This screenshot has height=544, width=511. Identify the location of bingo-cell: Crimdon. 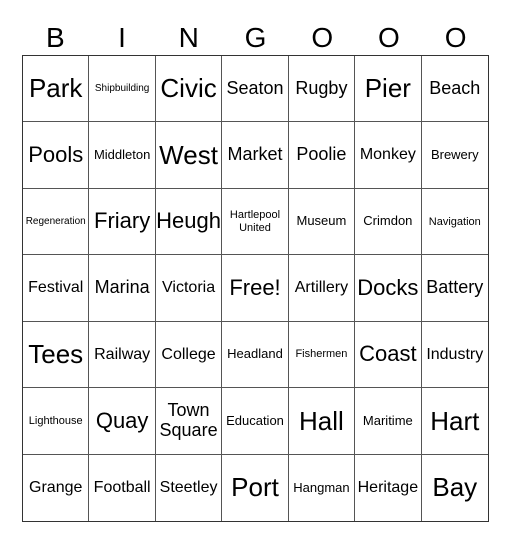
(388, 222).